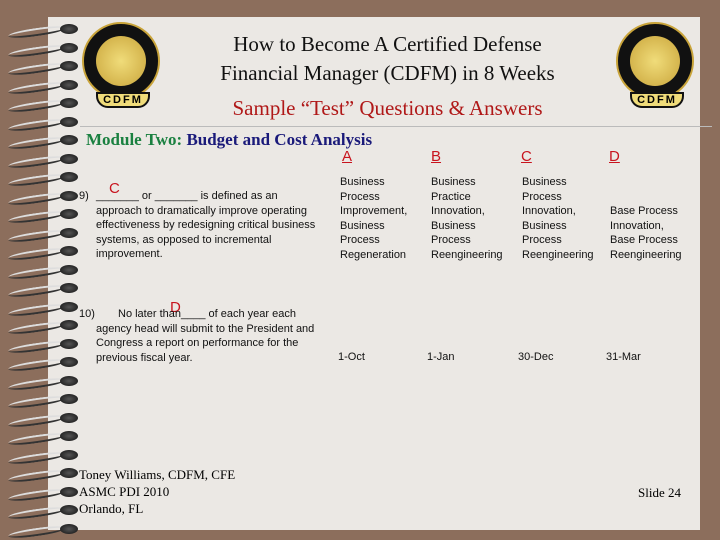  Describe the element at coordinates (121, 65) in the screenshot. I see `cdfm-seal-left: CDFM` at that location.